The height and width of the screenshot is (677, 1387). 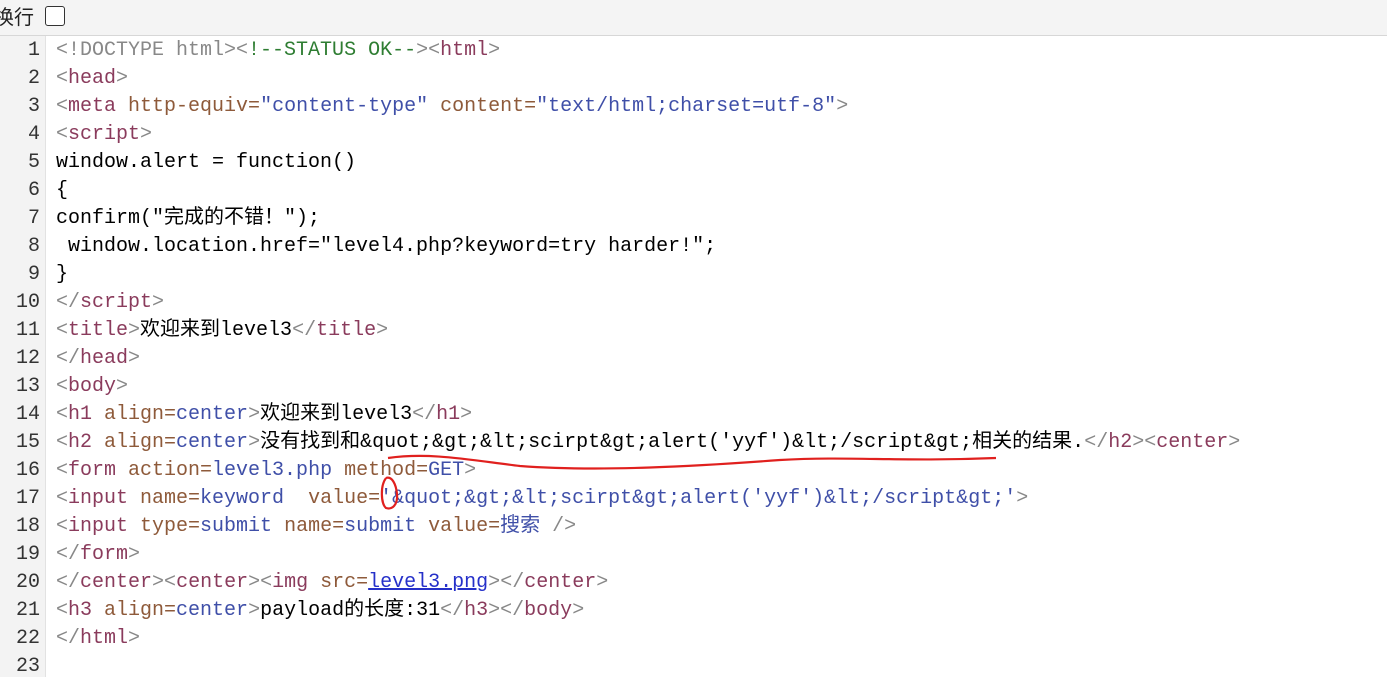 I want to click on code-line: 2 <head>, so click(x=693, y=79).